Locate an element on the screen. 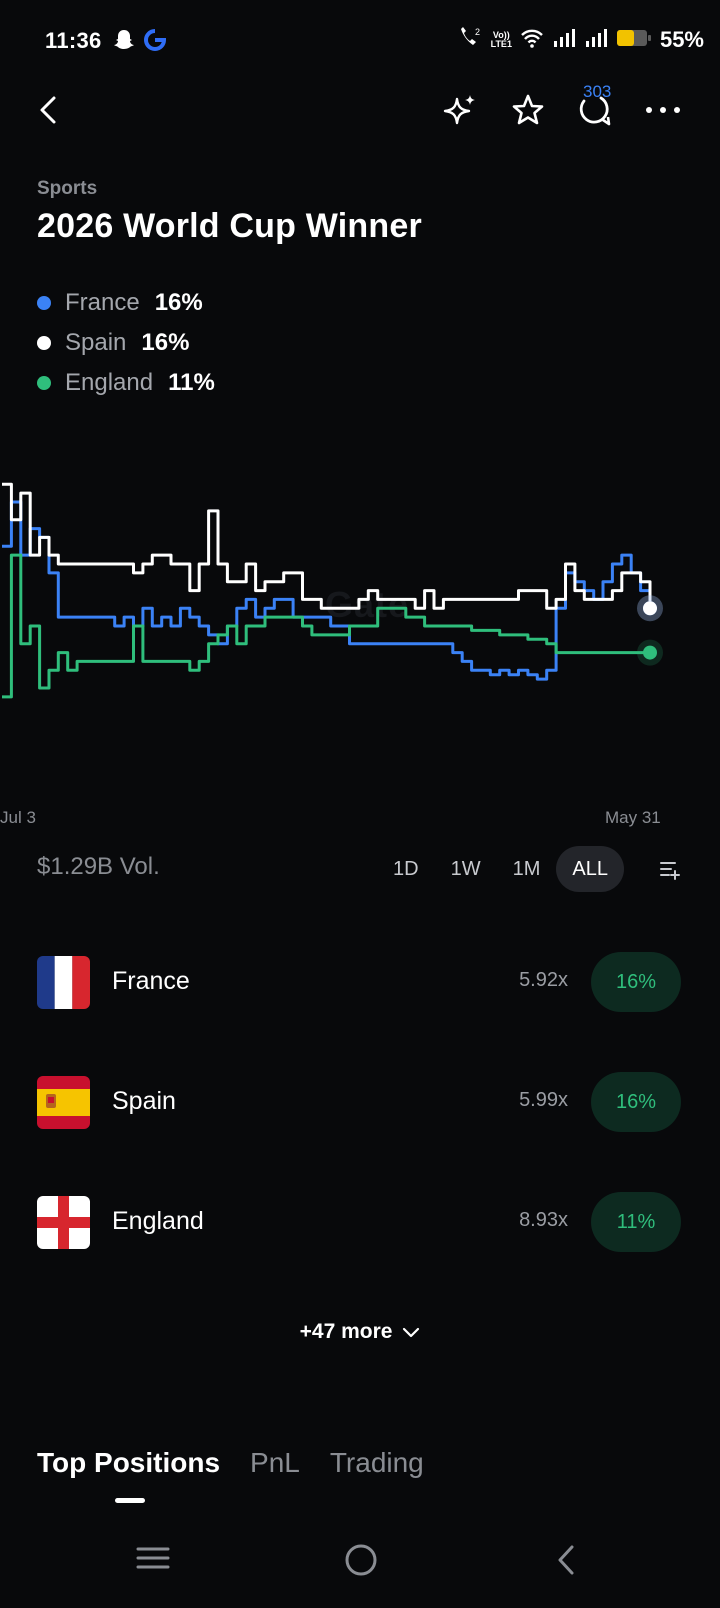 This screenshot has width=720, height=1608. series-line-england is located at coordinates (326, 626).